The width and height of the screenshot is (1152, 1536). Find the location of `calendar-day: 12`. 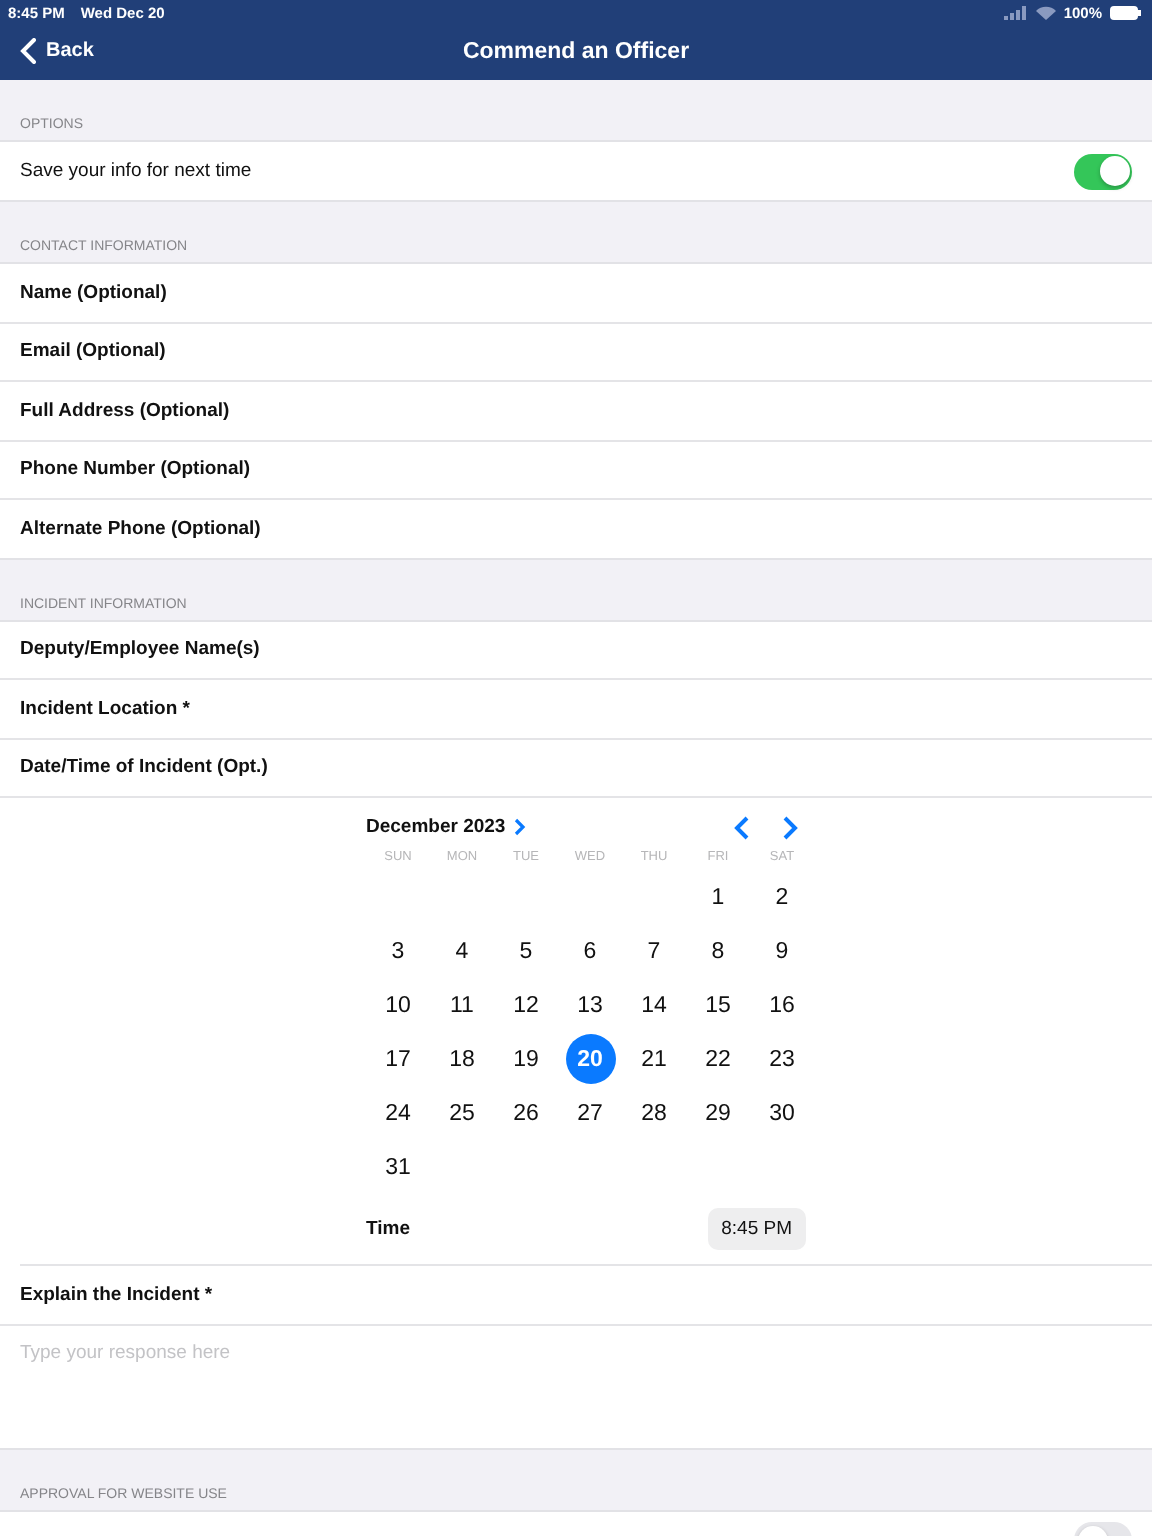

calendar-day: 12 is located at coordinates (526, 1005).